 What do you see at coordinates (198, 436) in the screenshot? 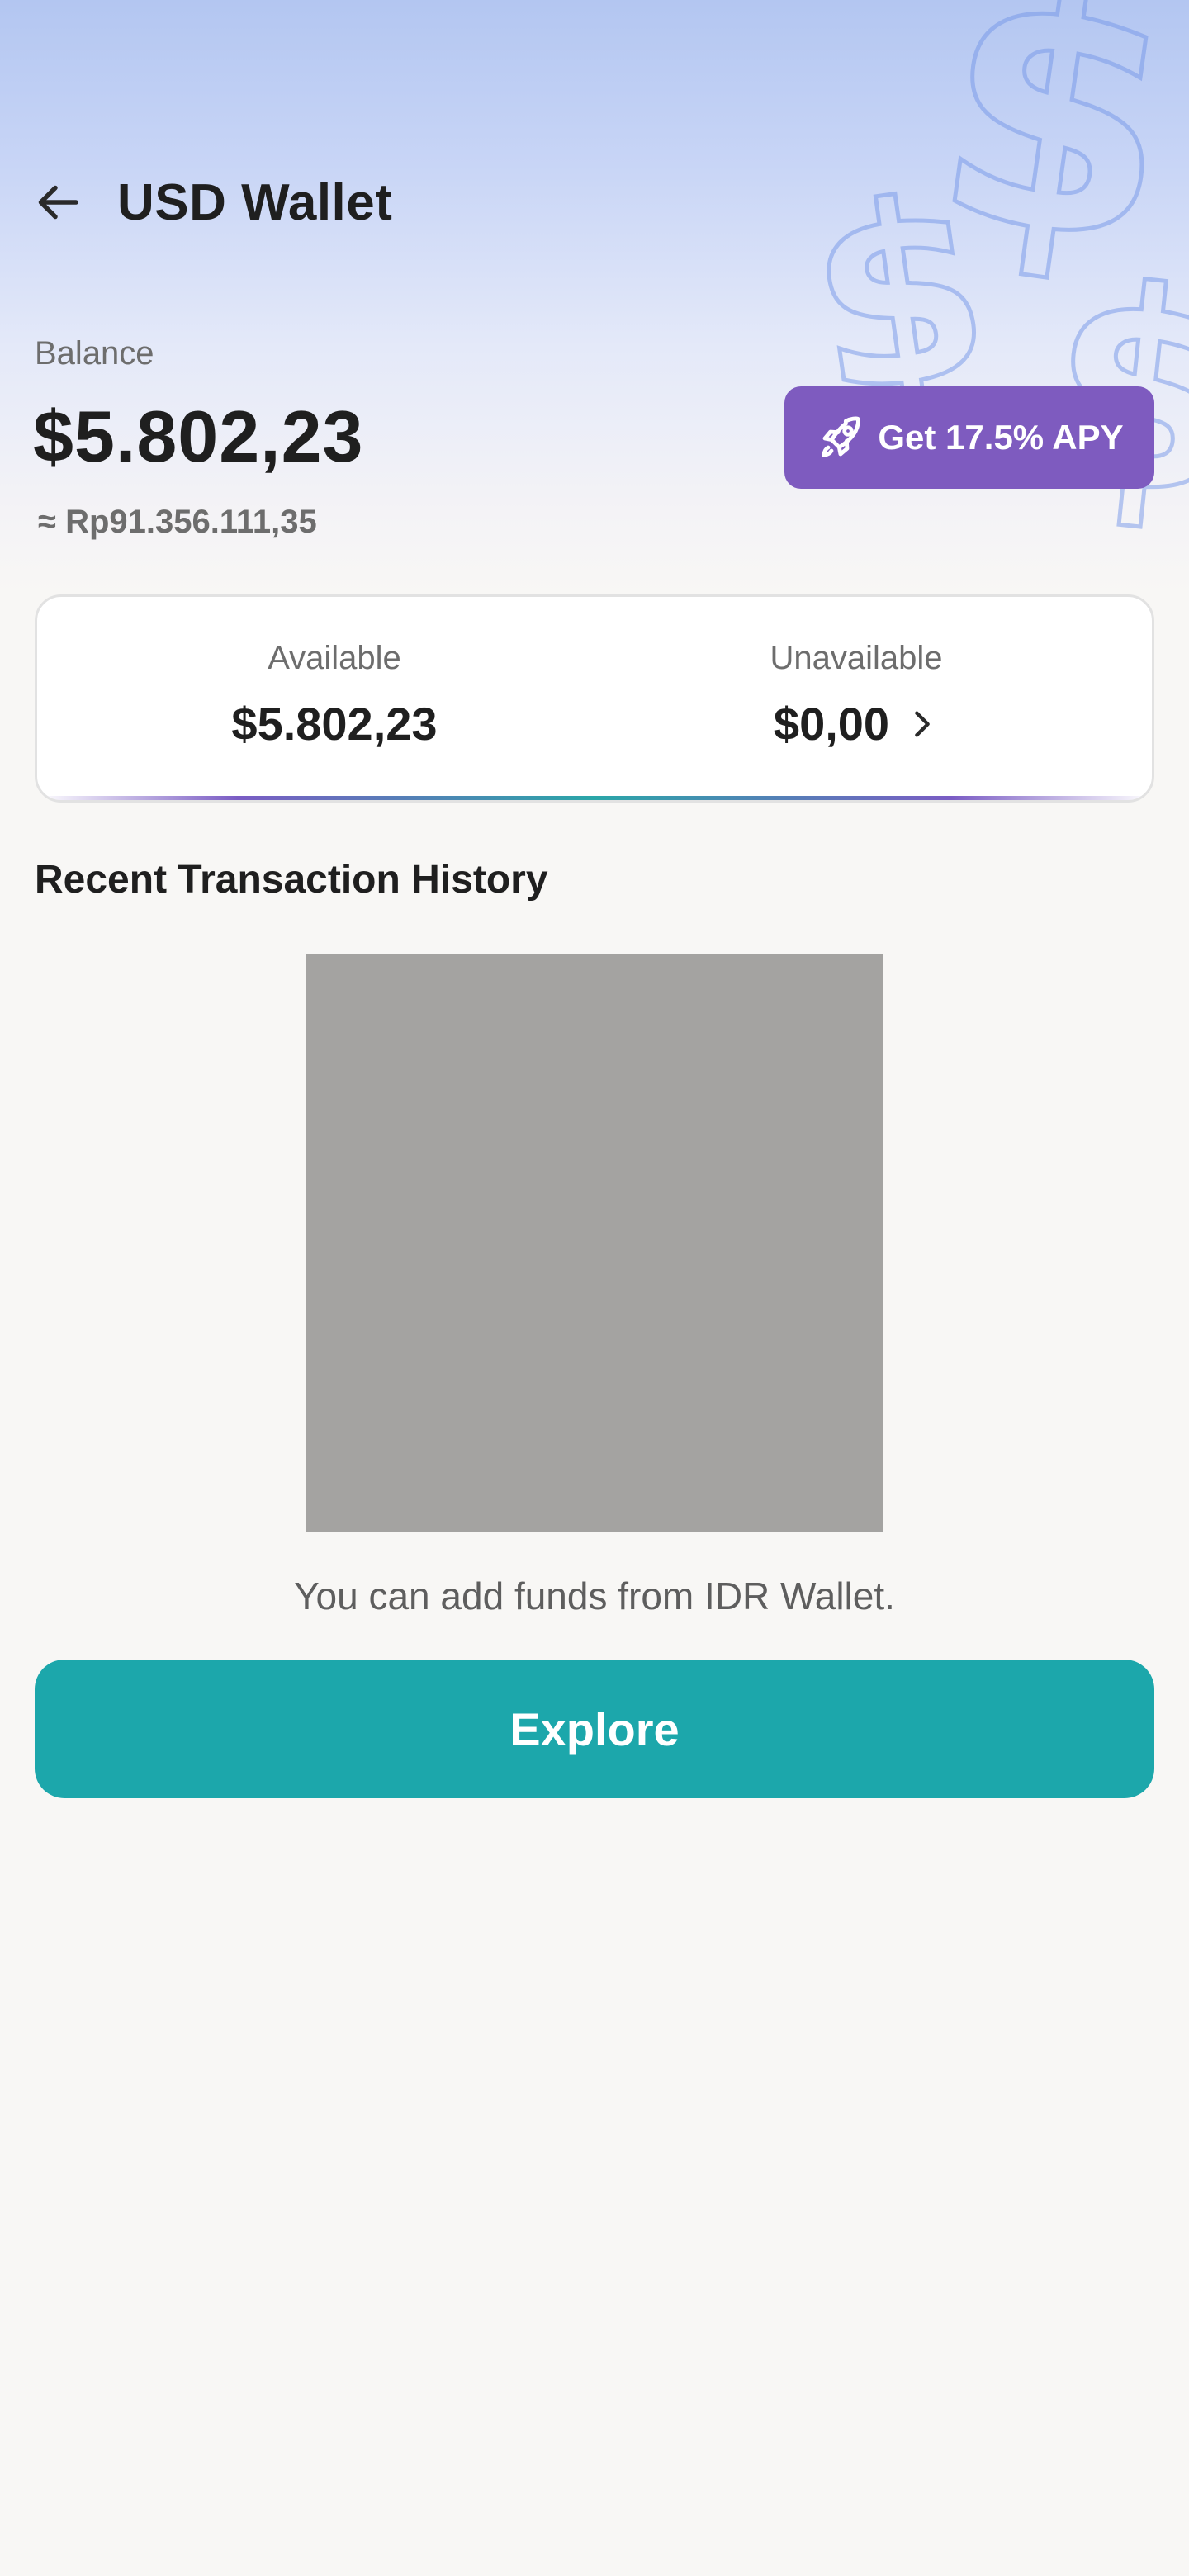
I see `balance-amount: $5.802,23` at bounding box center [198, 436].